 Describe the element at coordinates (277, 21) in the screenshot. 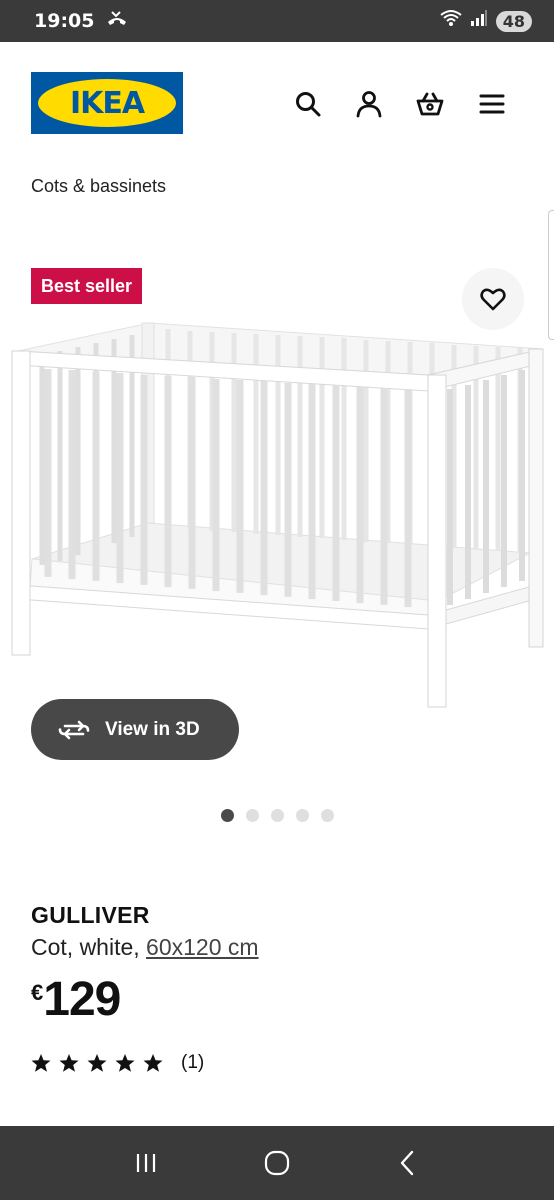

I see `status-bar: 19:05 48` at that location.